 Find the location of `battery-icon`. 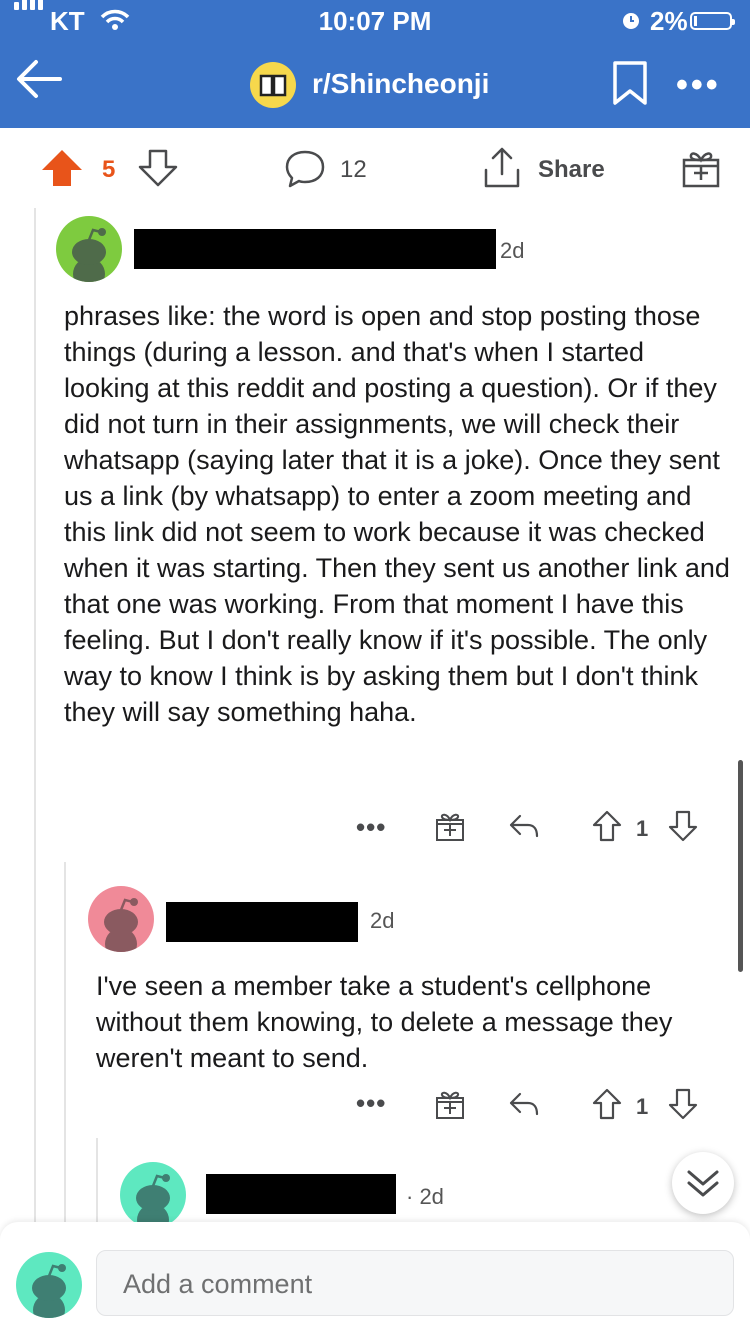

battery-icon is located at coordinates (712, 21).